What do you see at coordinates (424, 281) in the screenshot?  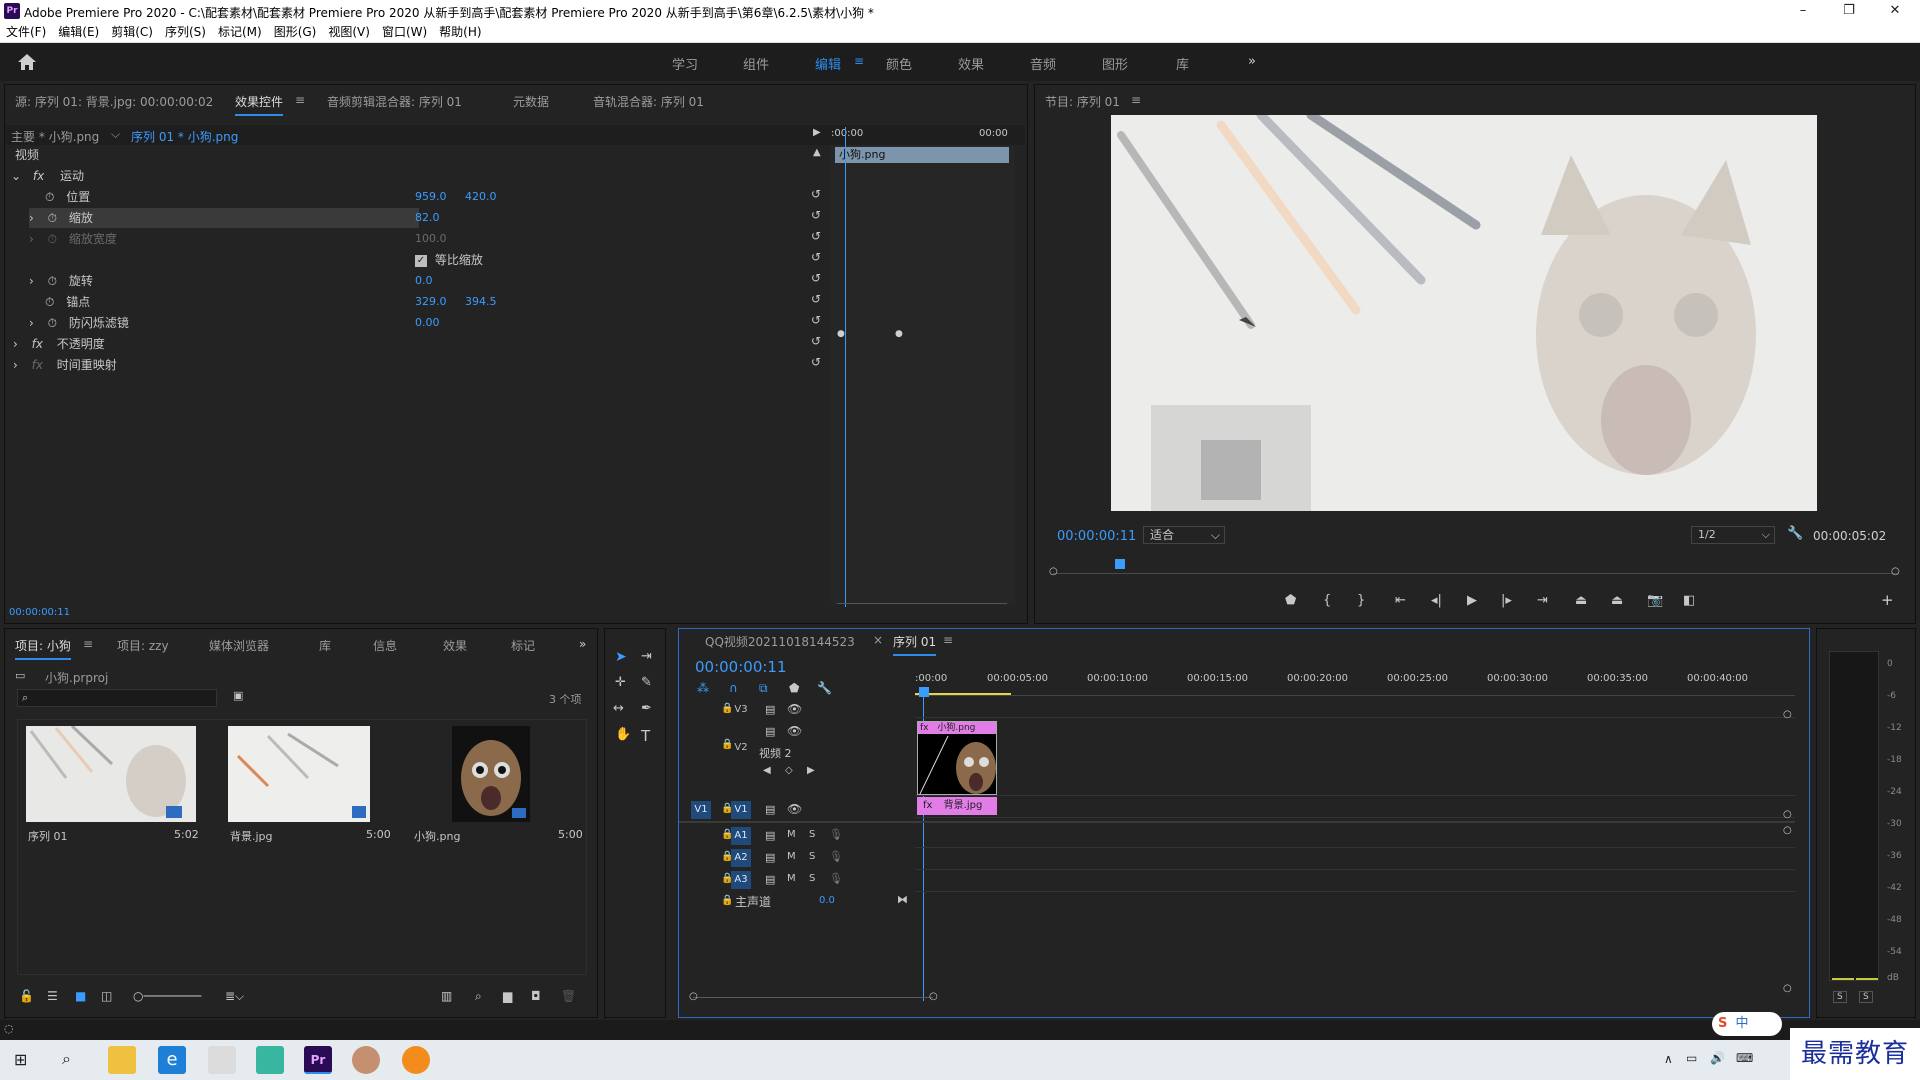 I see `rotation-value: 0.0` at bounding box center [424, 281].